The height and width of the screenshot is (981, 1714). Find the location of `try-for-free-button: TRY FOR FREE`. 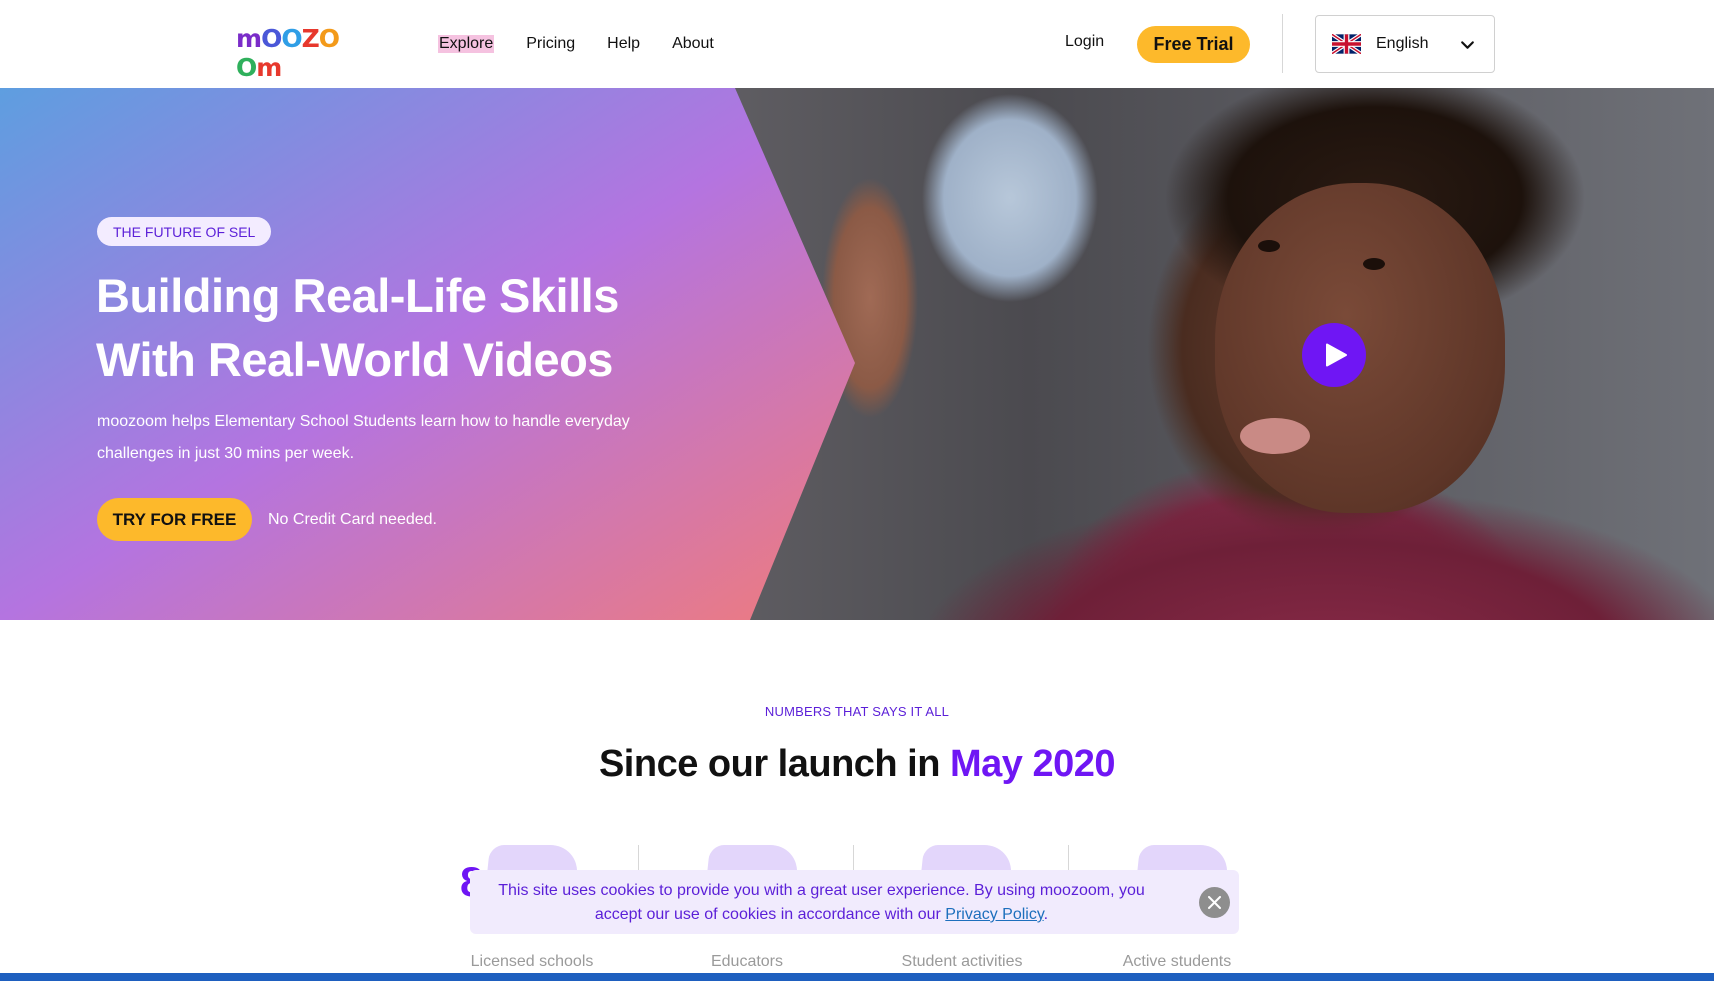

try-for-free-button: TRY FOR FREE is located at coordinates (174, 519).